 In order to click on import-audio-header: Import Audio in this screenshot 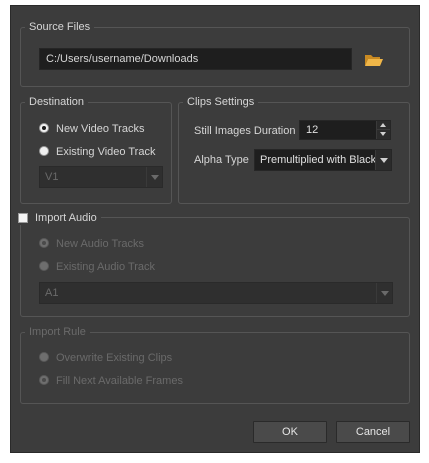, I will do `click(58, 218)`.